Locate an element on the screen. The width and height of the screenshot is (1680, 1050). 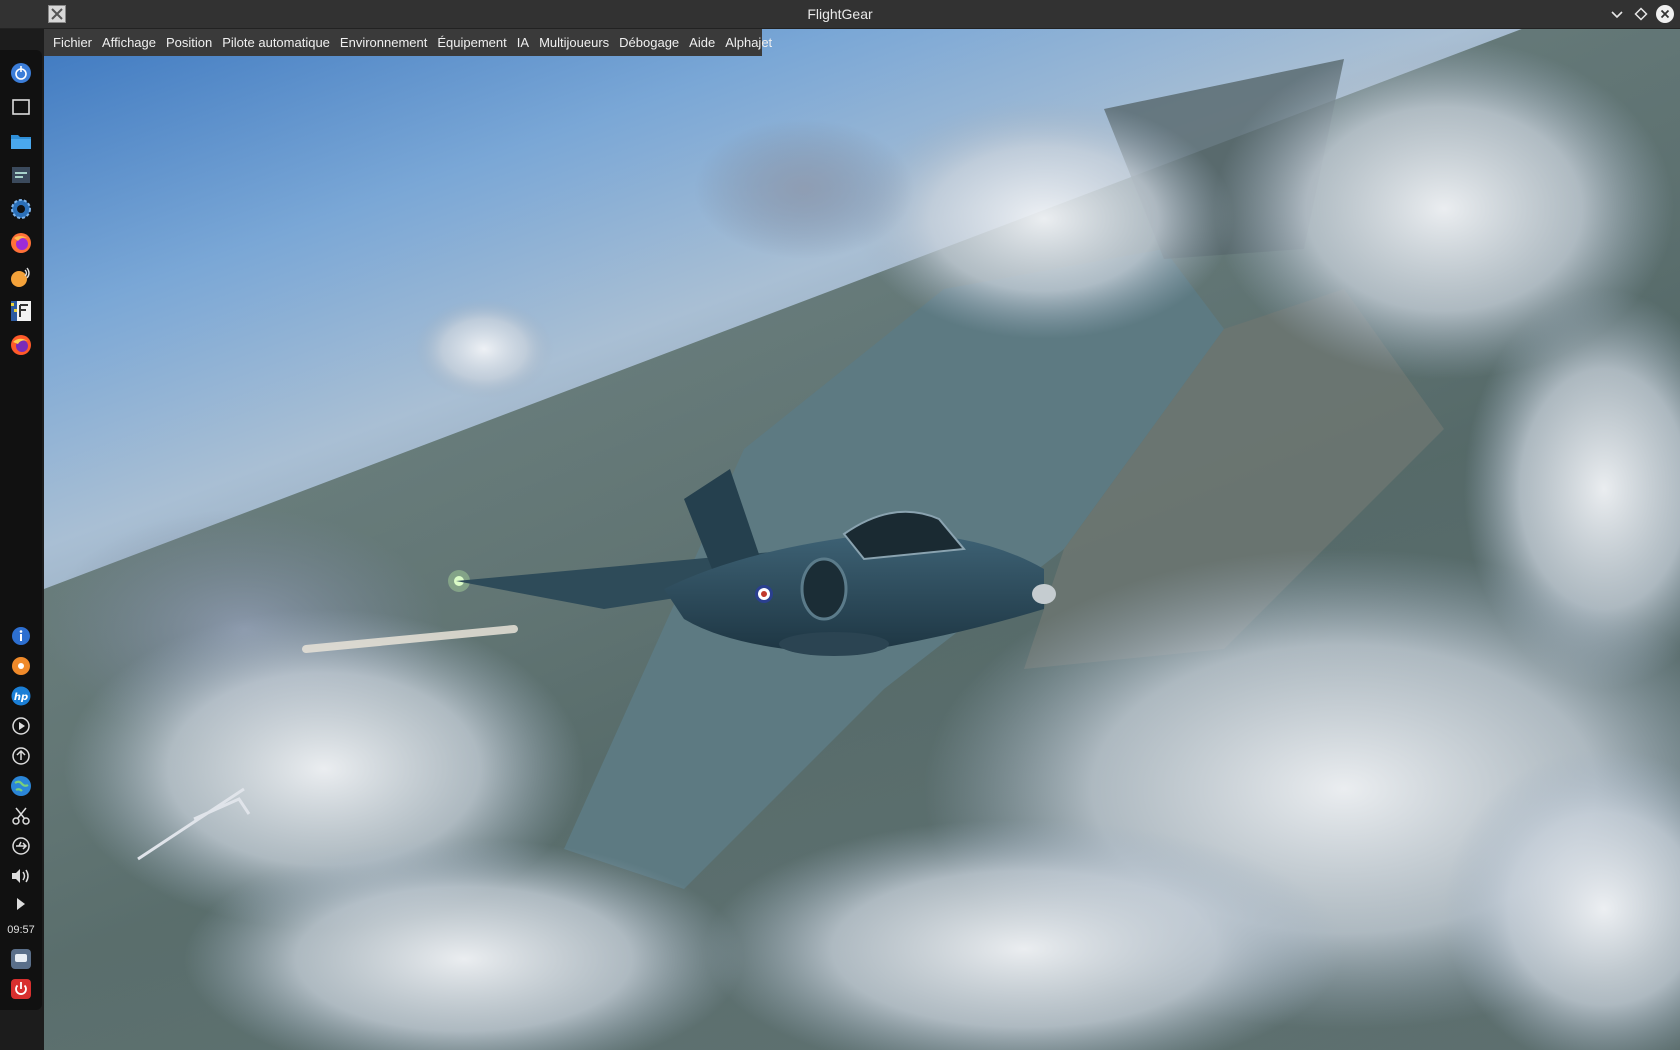
menu-fichier: Fichier is located at coordinates (72, 42).